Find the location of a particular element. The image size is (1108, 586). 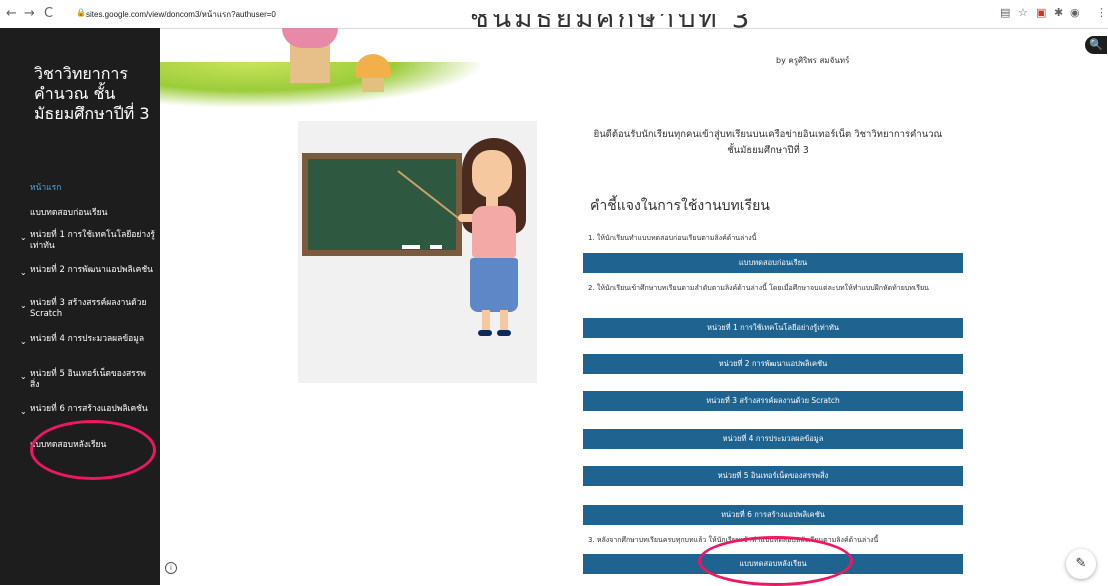

sidebar-item-unit-6: หน่วยที่ 6 การสร้างแอปพลิเคชัน is located at coordinates (92, 409).